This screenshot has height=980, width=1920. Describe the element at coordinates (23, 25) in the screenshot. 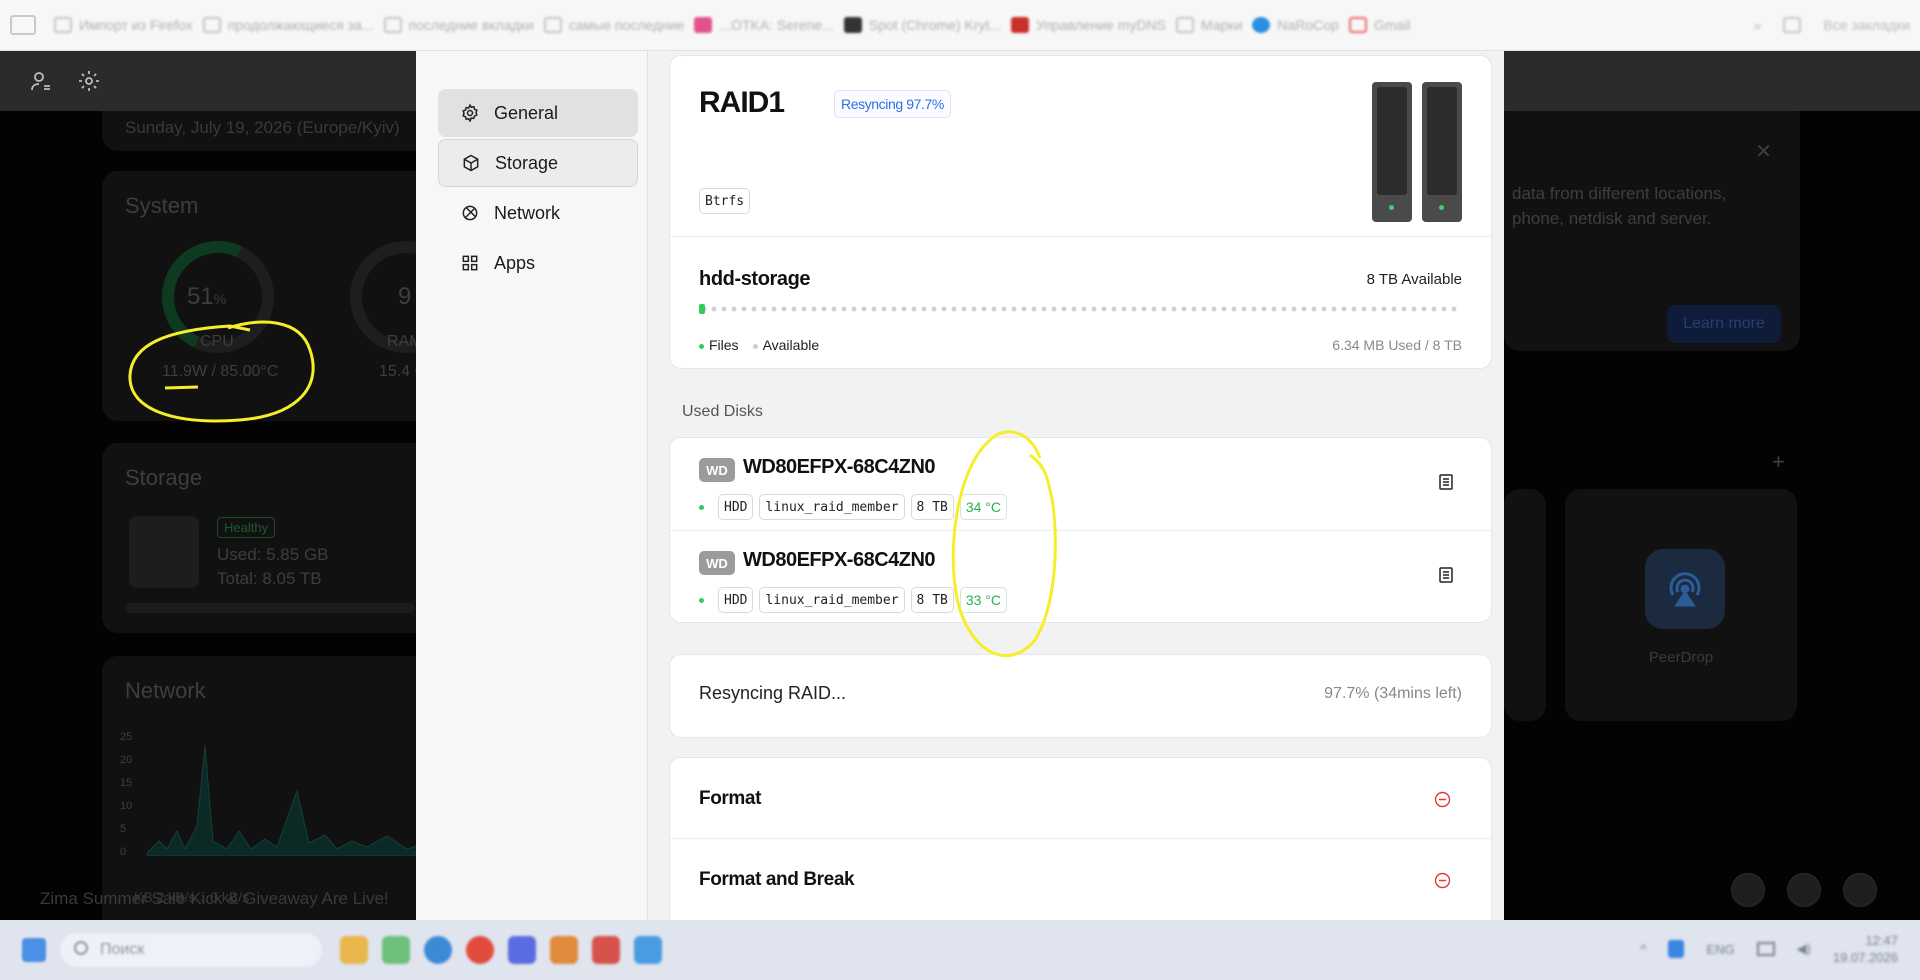

I see `apps-grid-icon` at that location.